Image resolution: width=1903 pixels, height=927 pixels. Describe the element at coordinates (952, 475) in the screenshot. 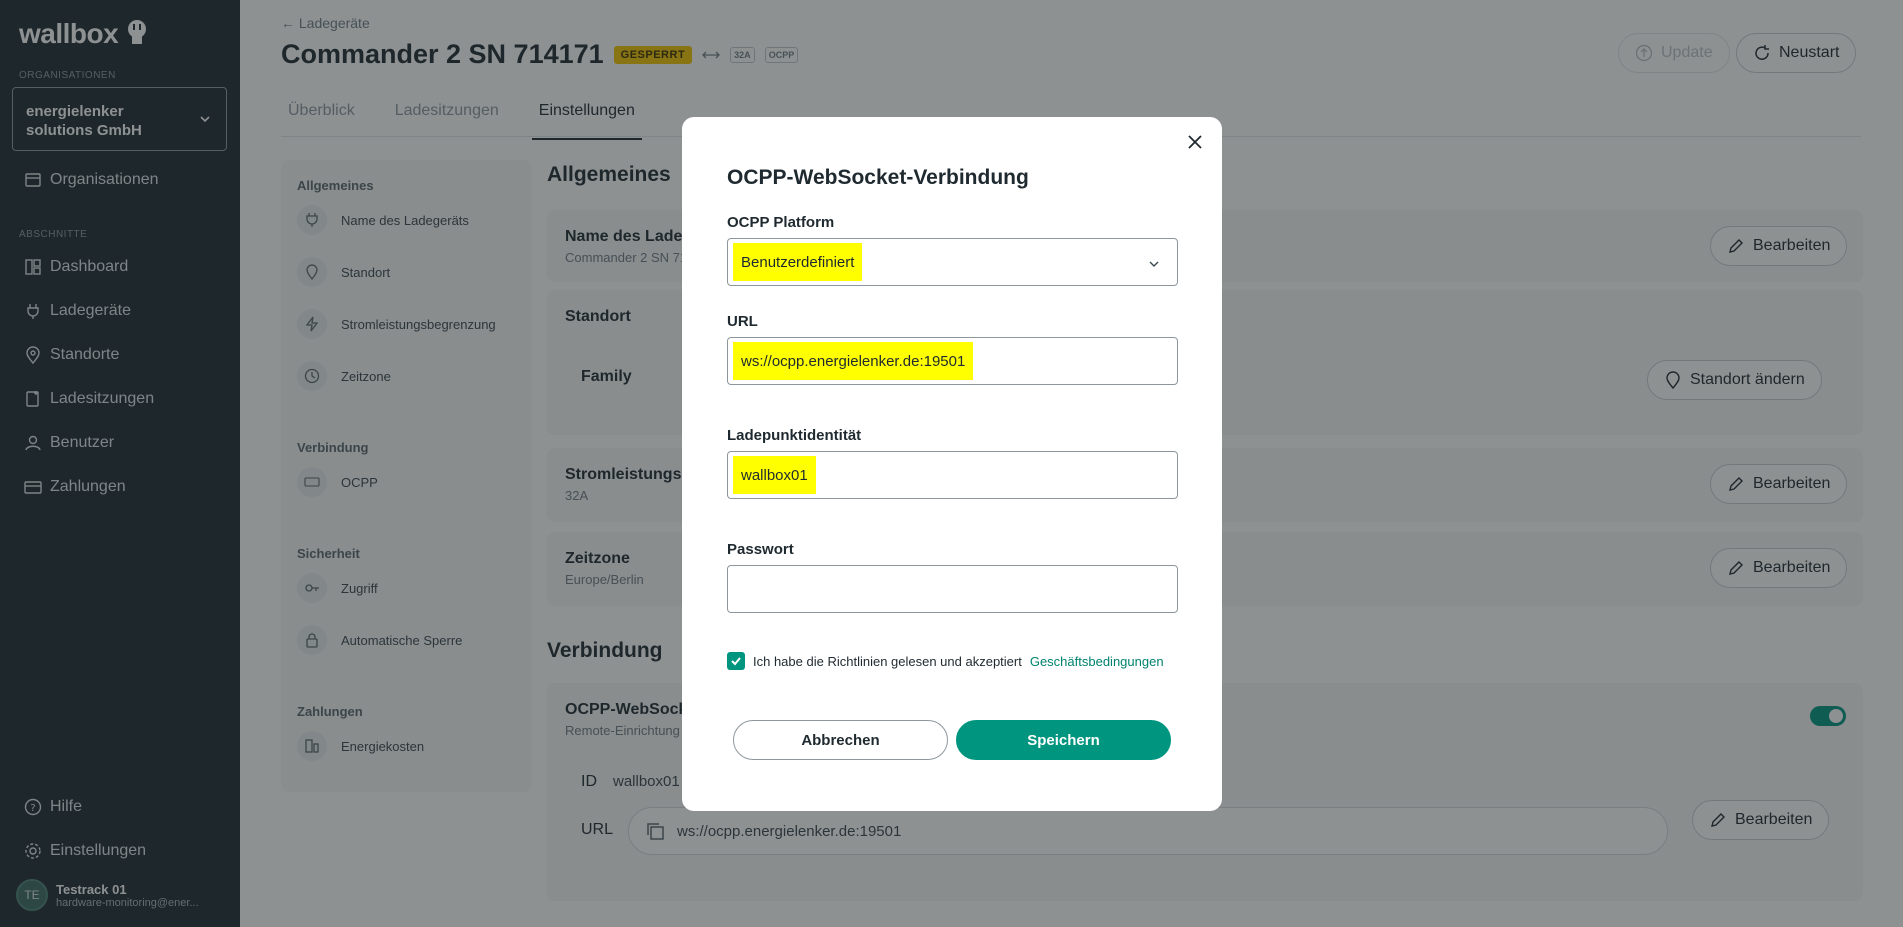

I see `identity-input: wallbox01` at that location.